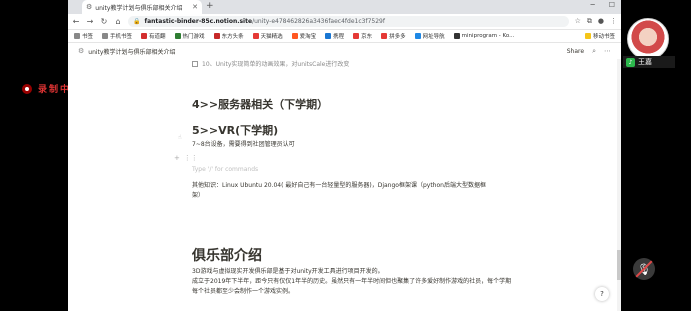 The height and width of the screenshot is (311, 691). Describe the element at coordinates (596, 21) in the screenshot. I see `toolbar-icons: ☆ ⧉ ● ⋮` at that location.